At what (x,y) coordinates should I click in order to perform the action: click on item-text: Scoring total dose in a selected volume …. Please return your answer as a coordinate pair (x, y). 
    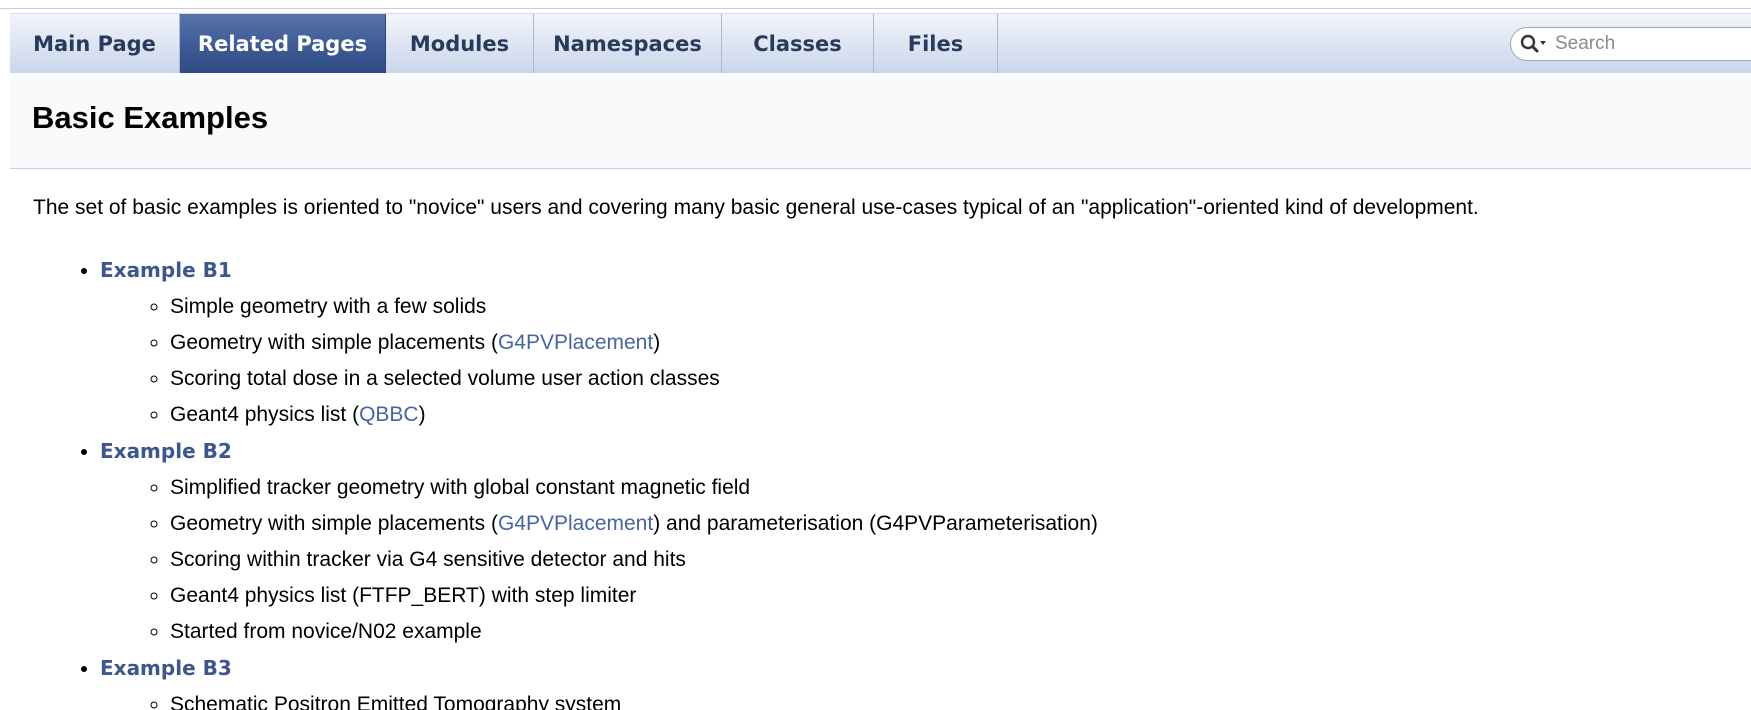
    Looking at the image, I should click on (445, 378).